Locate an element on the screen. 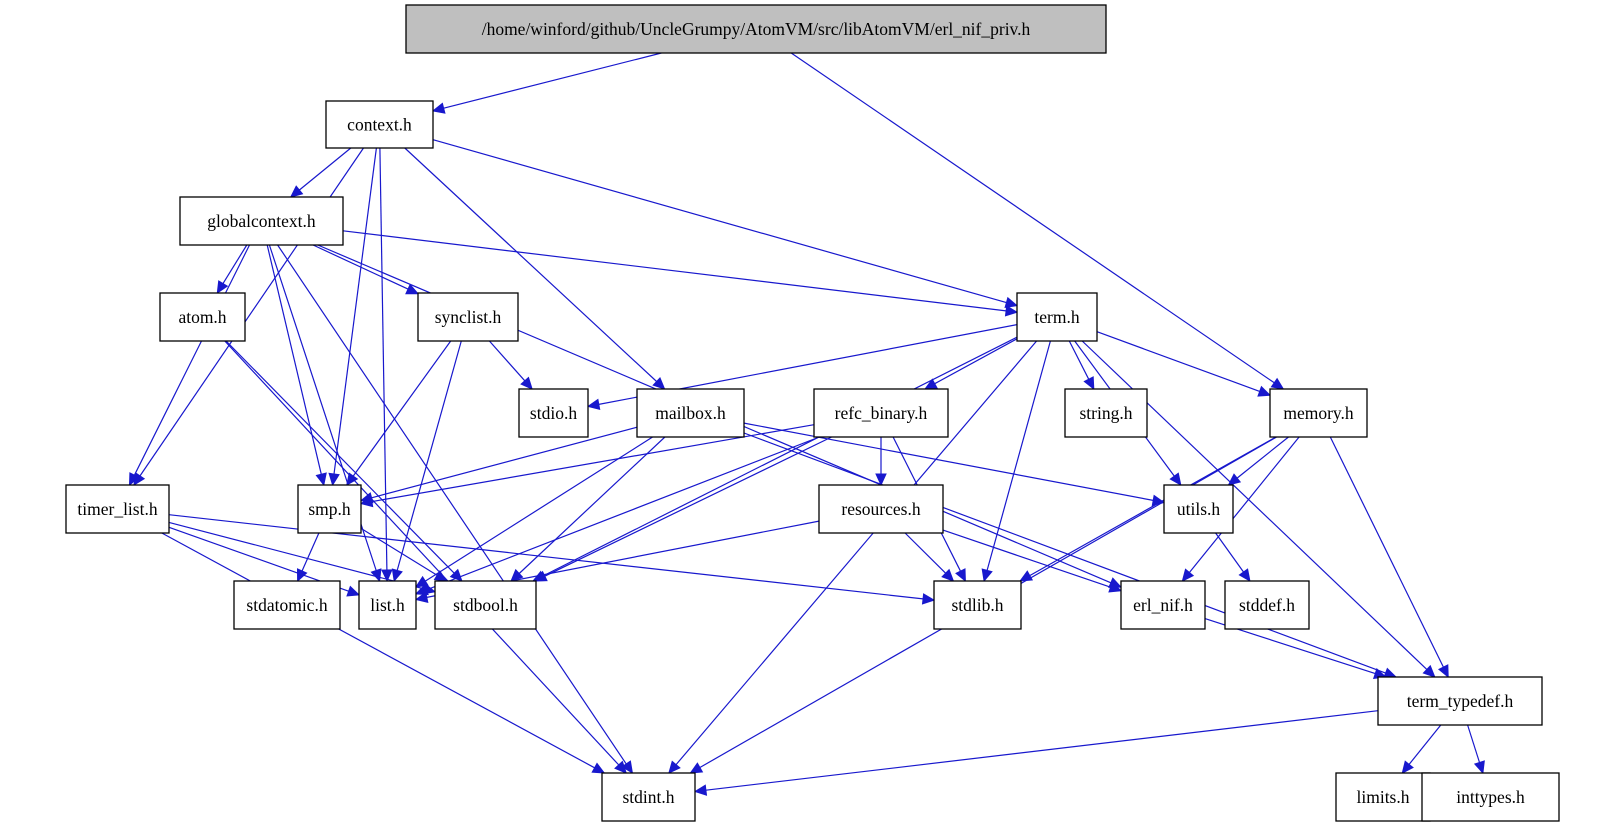  node-stdlib: stdlib.h is located at coordinates (977, 605).